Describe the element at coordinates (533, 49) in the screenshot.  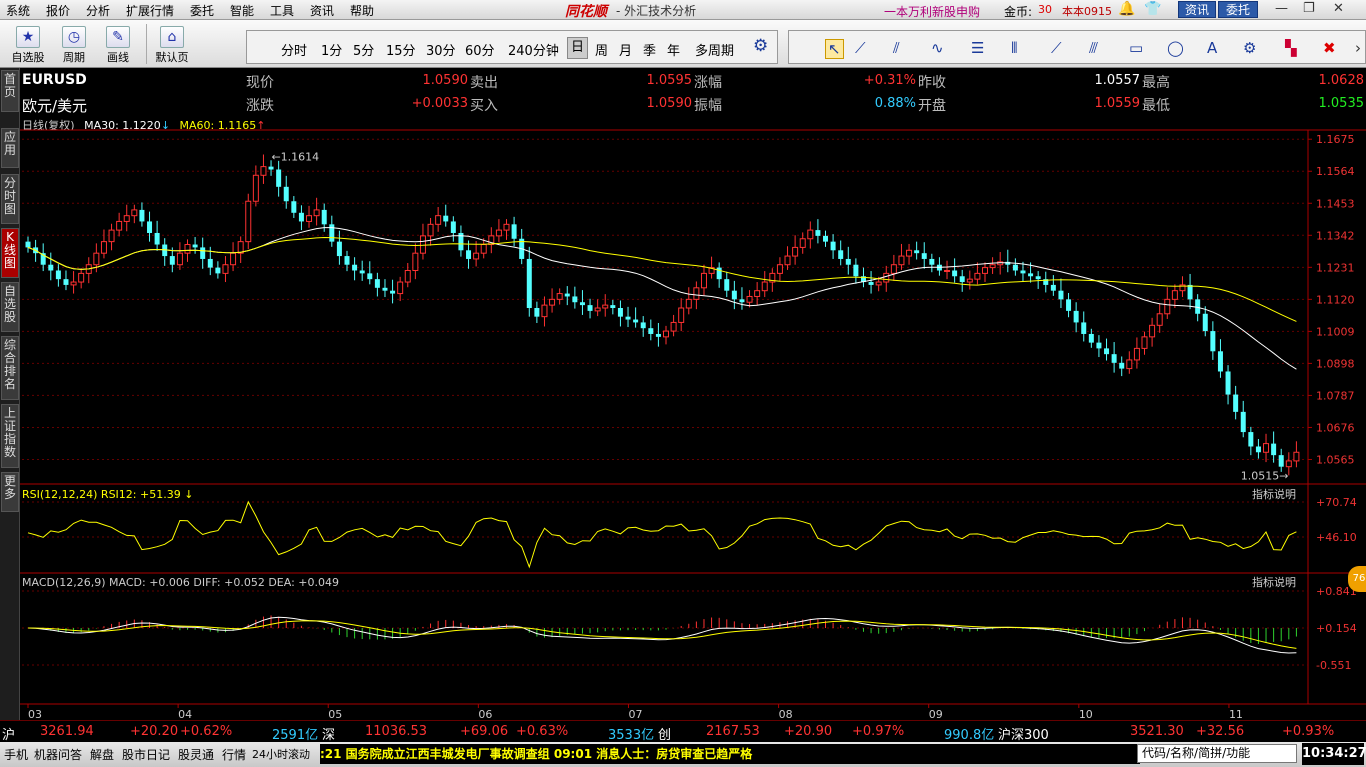
I see `period-240min: 240分钟` at that location.